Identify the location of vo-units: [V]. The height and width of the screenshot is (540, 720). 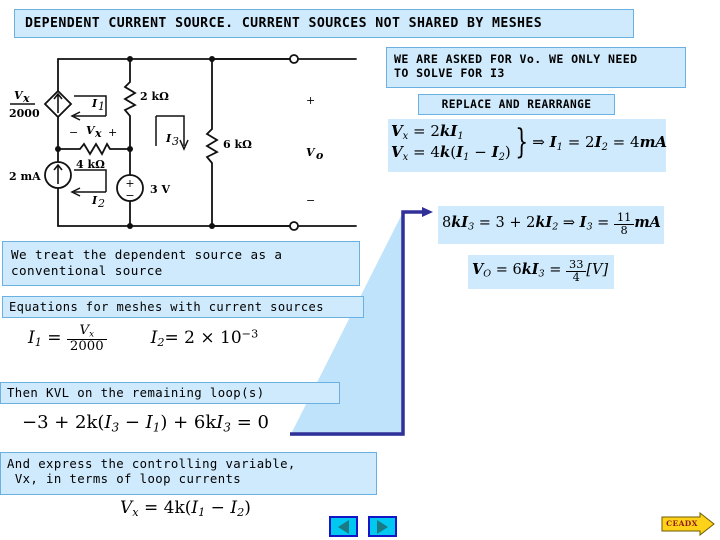
(597, 269).